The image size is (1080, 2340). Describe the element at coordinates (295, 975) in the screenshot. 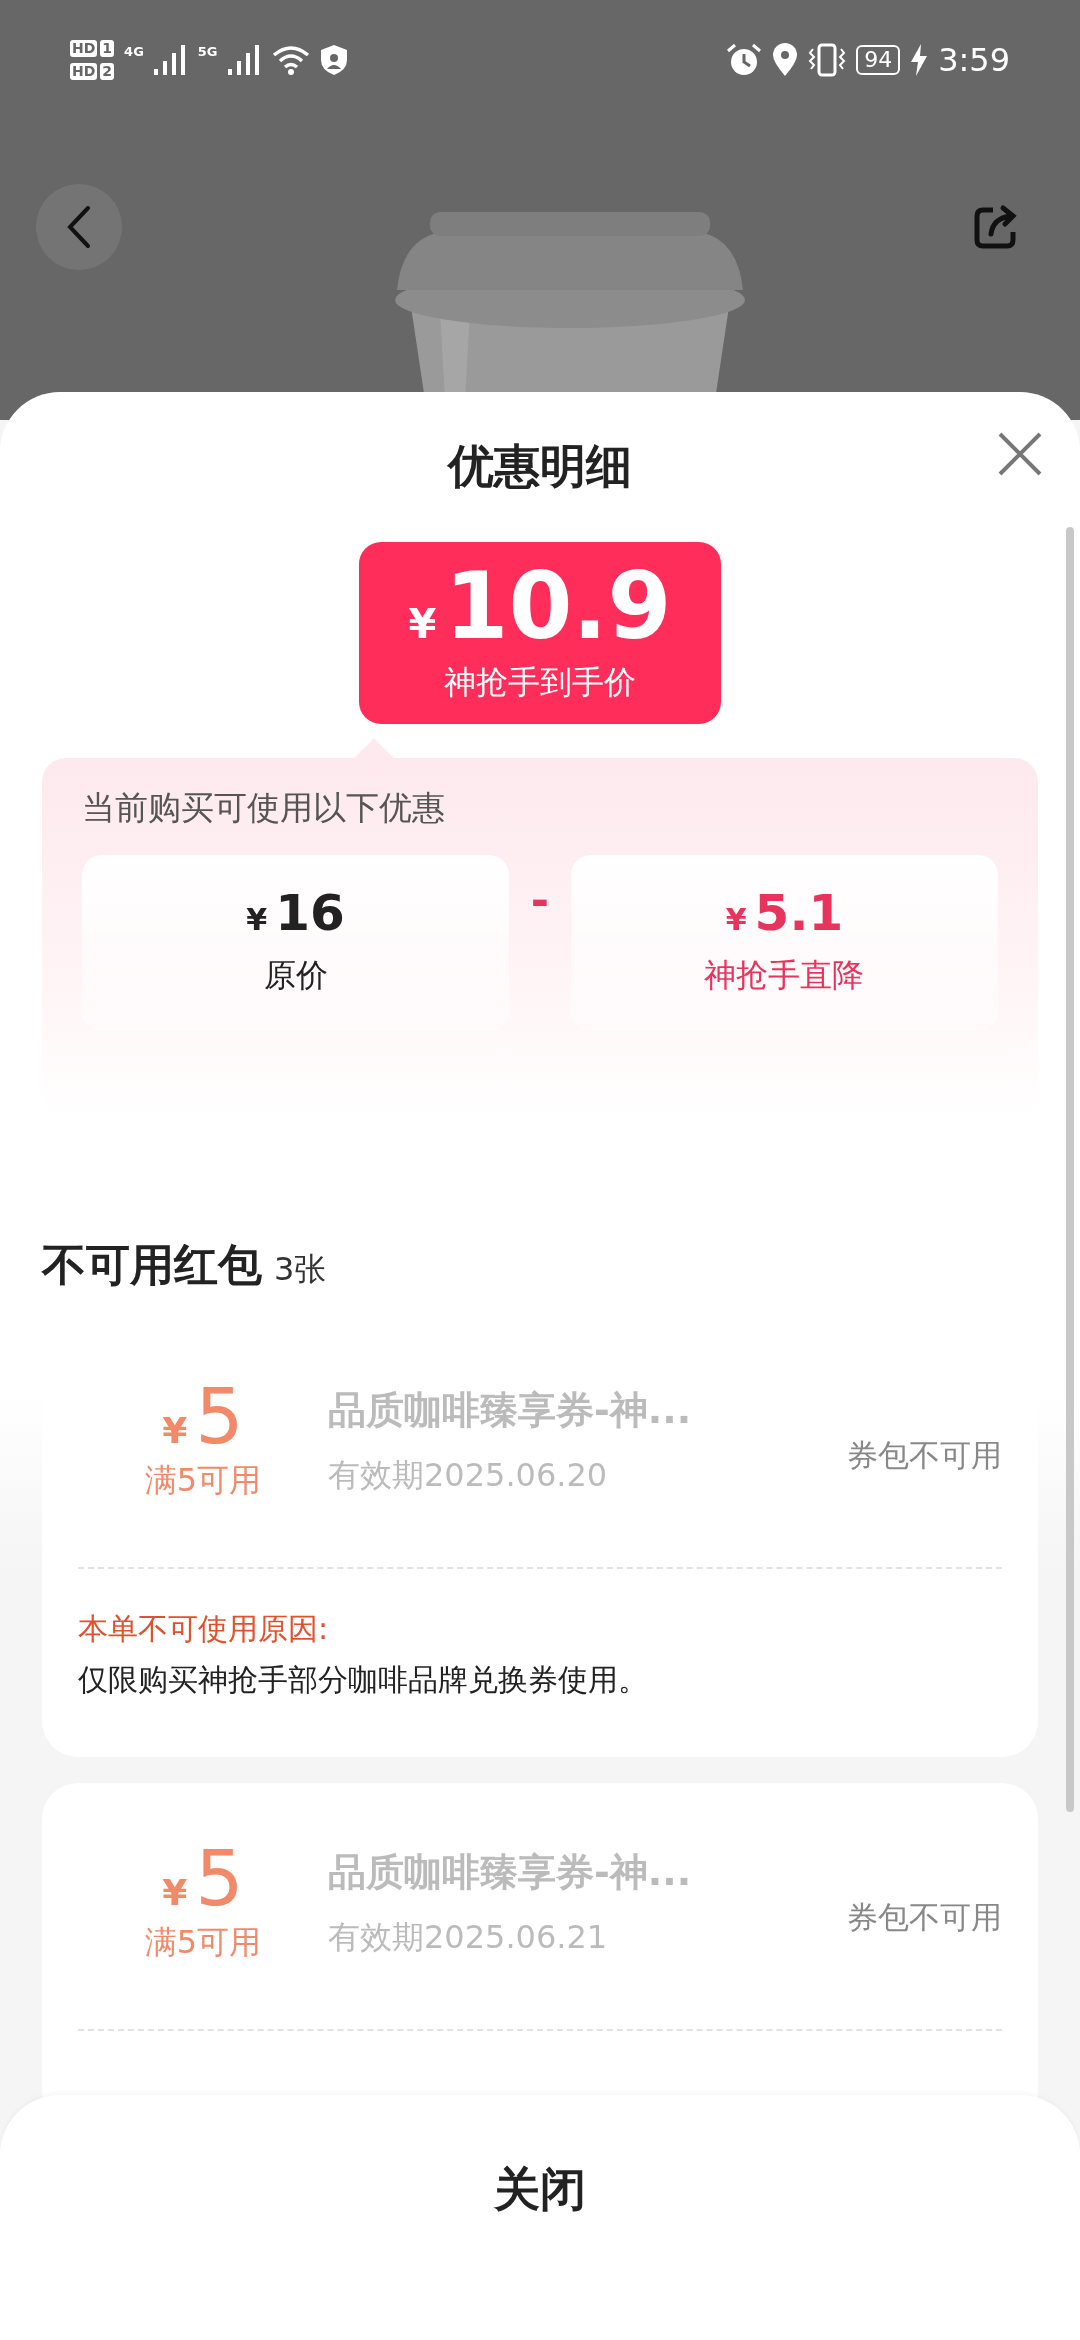

I see `price-caption: 原价` at that location.